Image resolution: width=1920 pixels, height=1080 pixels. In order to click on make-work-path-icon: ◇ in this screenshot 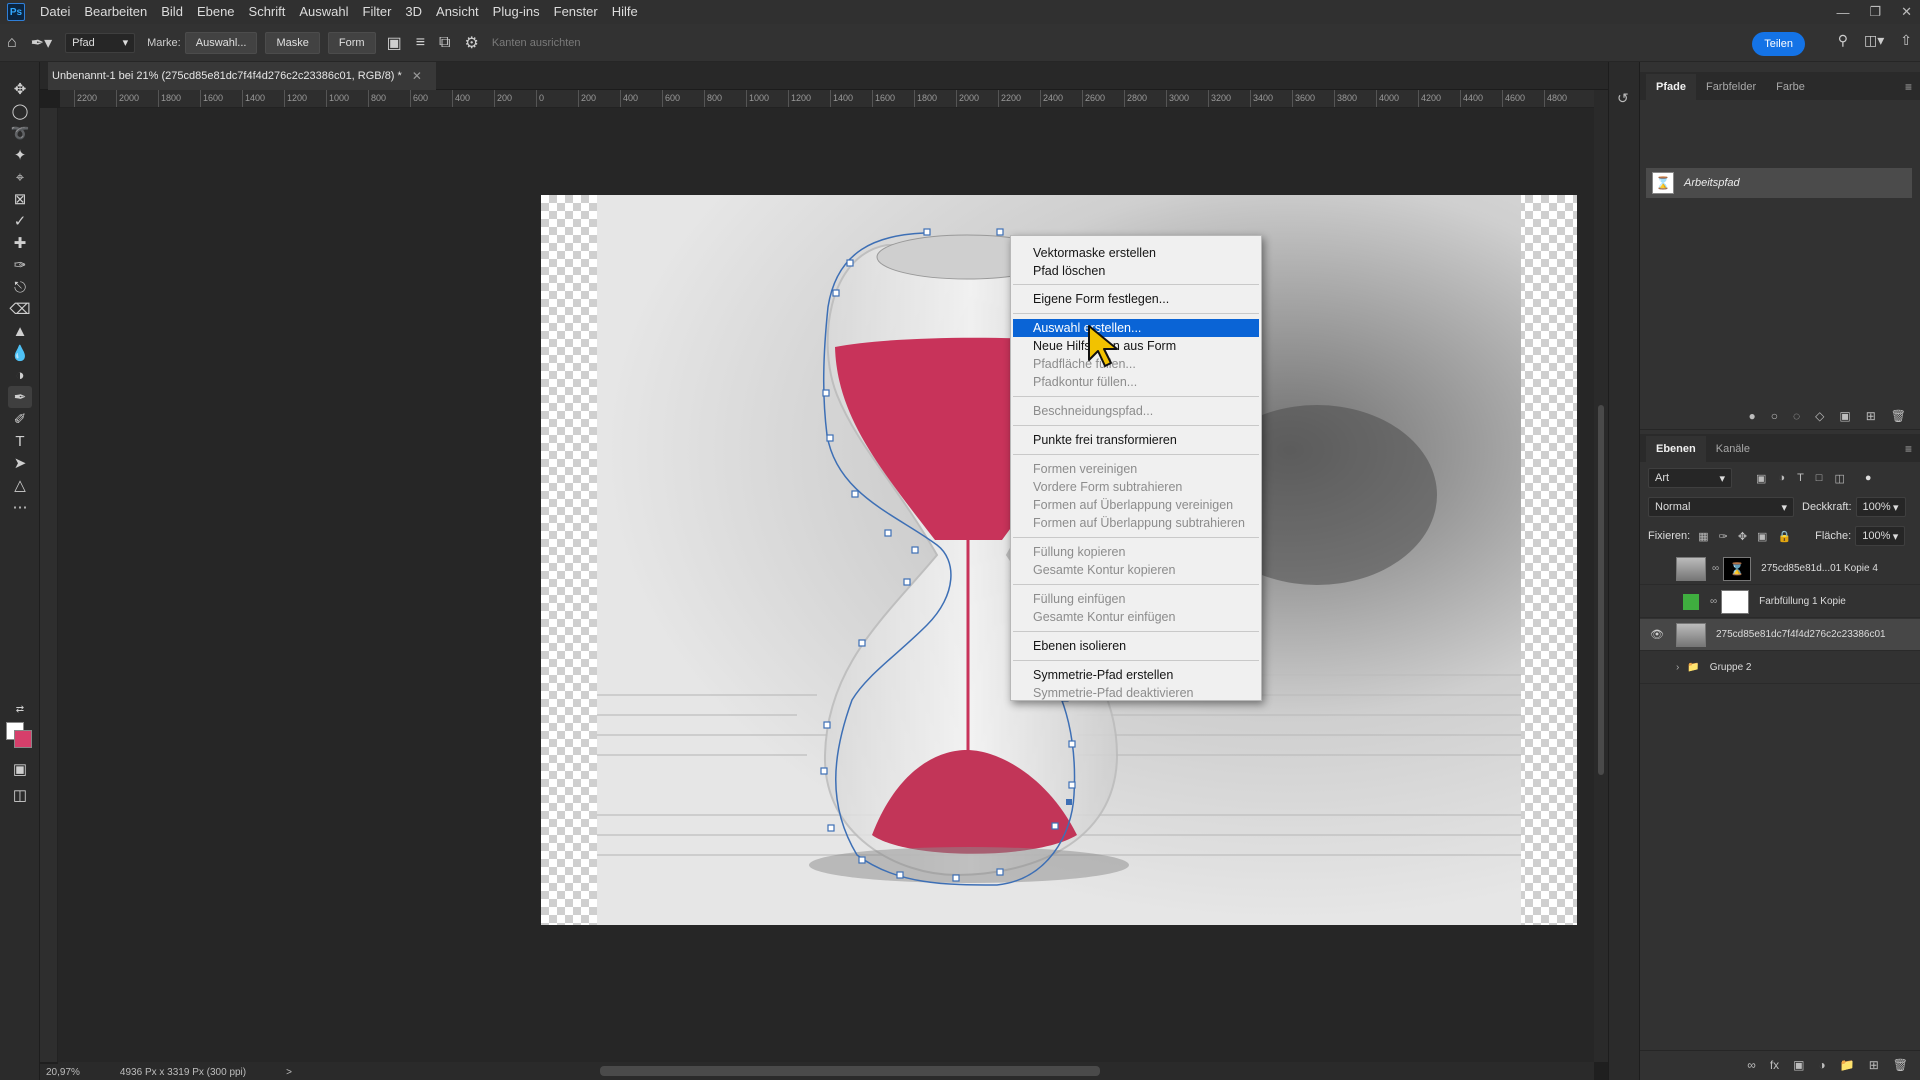, I will do `click(1819, 416)`.